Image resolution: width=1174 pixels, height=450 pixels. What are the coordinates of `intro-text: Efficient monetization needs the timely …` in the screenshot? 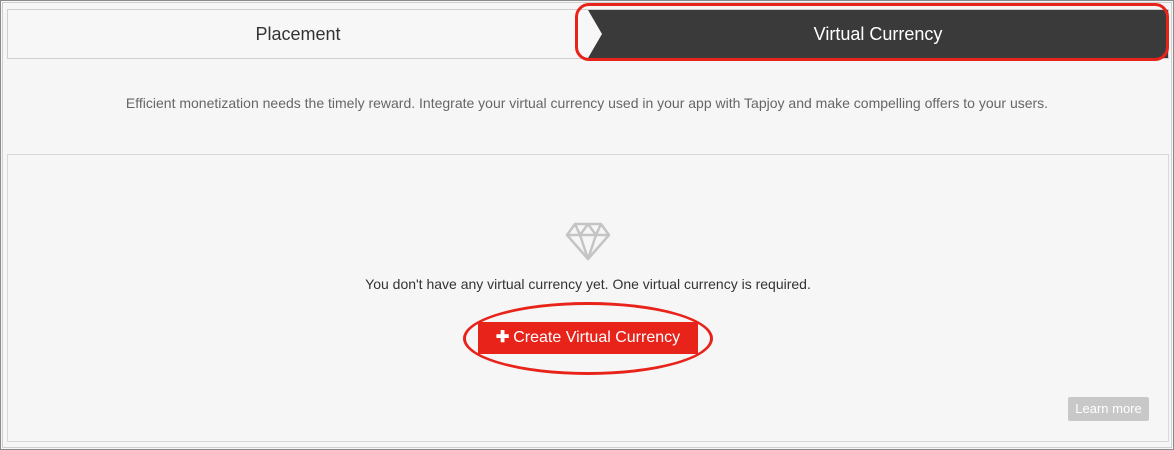 It's located at (587, 103).